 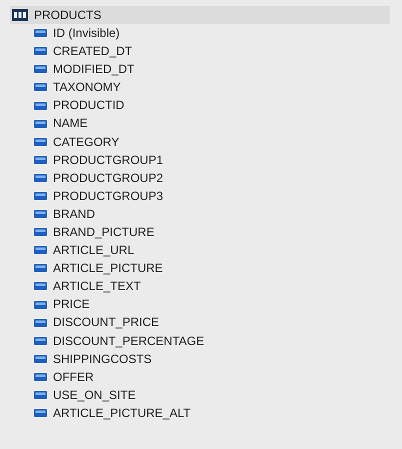 What do you see at coordinates (211, 105) in the screenshot?
I see `tree-item: PRODUCTID` at bounding box center [211, 105].